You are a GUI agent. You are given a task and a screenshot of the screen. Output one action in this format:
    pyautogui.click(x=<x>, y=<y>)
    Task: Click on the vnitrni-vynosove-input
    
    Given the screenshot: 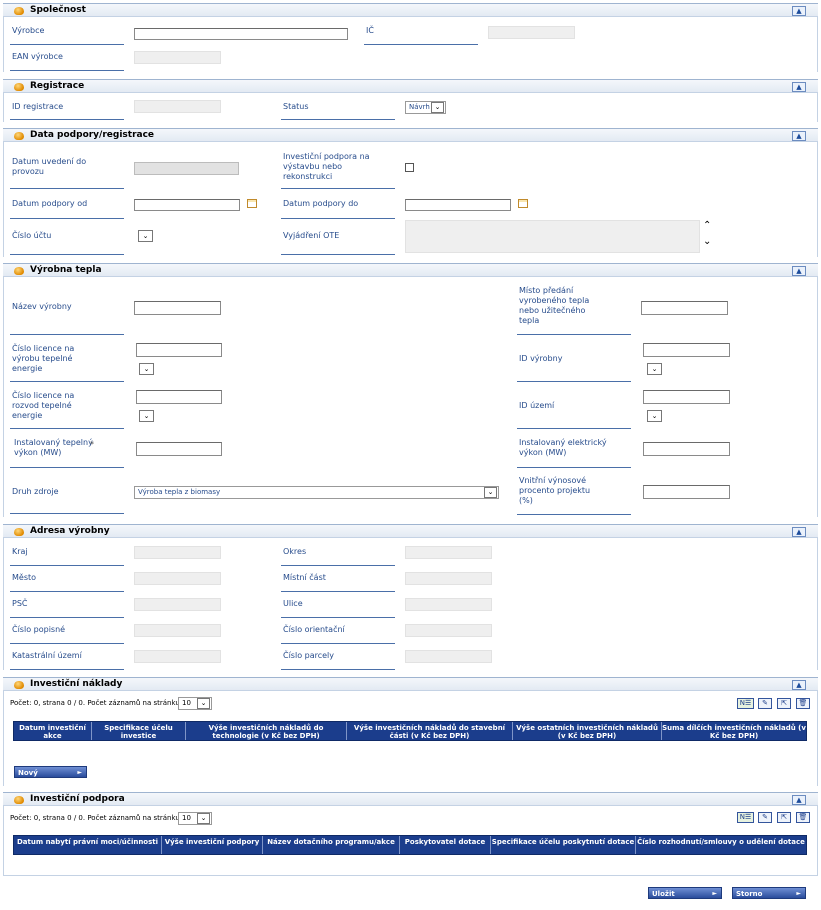 What is the action you would take?
    pyautogui.click(x=686, y=492)
    